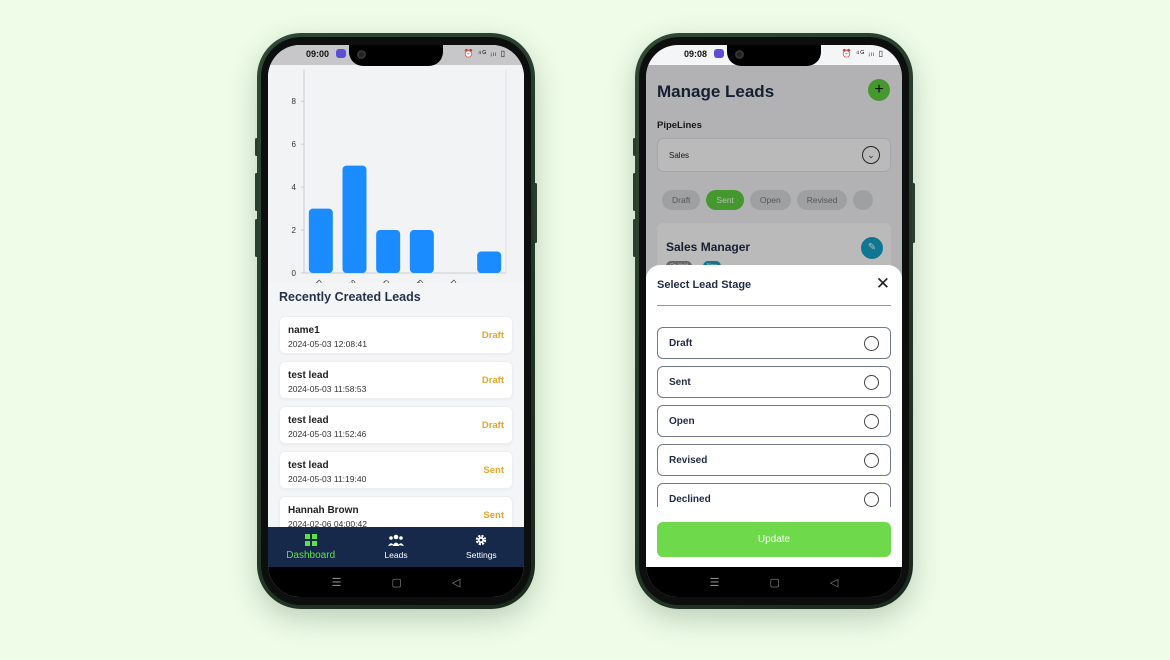 The width and height of the screenshot is (1170, 660). Describe the element at coordinates (774, 305) in the screenshot. I see `divider` at that location.